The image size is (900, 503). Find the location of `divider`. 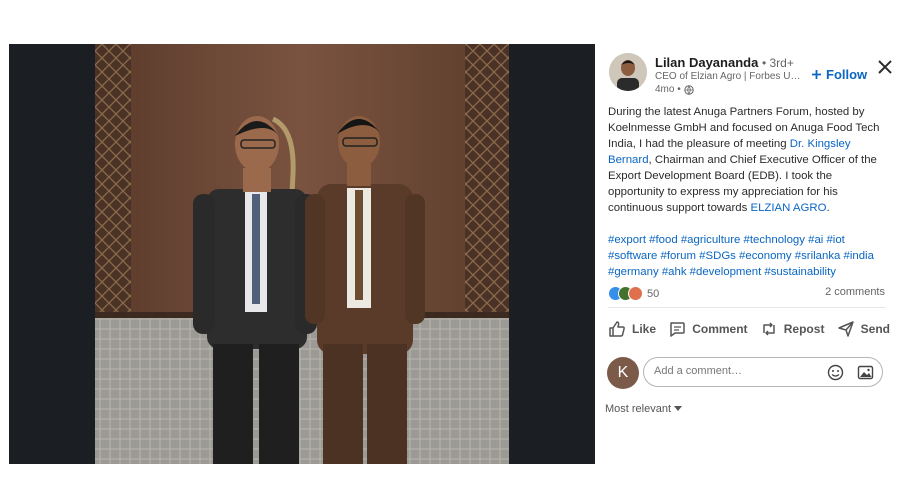

divider is located at coordinates (747, 307).